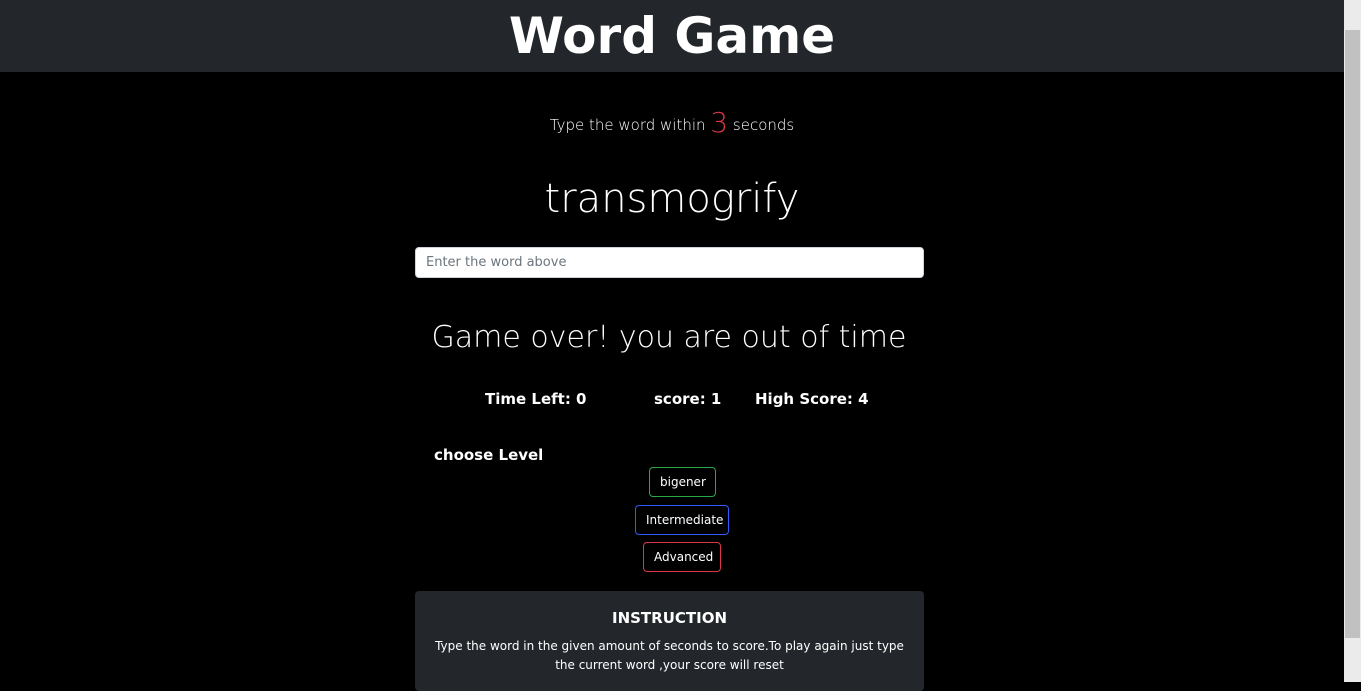 This screenshot has height=691, width=1361. Describe the element at coordinates (627, 125) in the screenshot. I see `lead-prefix: Type the word within` at that location.